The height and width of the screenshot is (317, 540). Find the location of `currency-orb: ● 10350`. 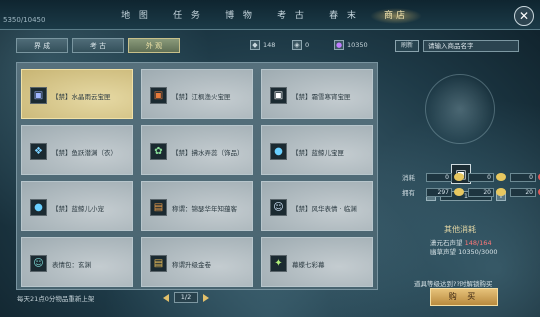

currency-orb: ● 10350 is located at coordinates (351, 45).